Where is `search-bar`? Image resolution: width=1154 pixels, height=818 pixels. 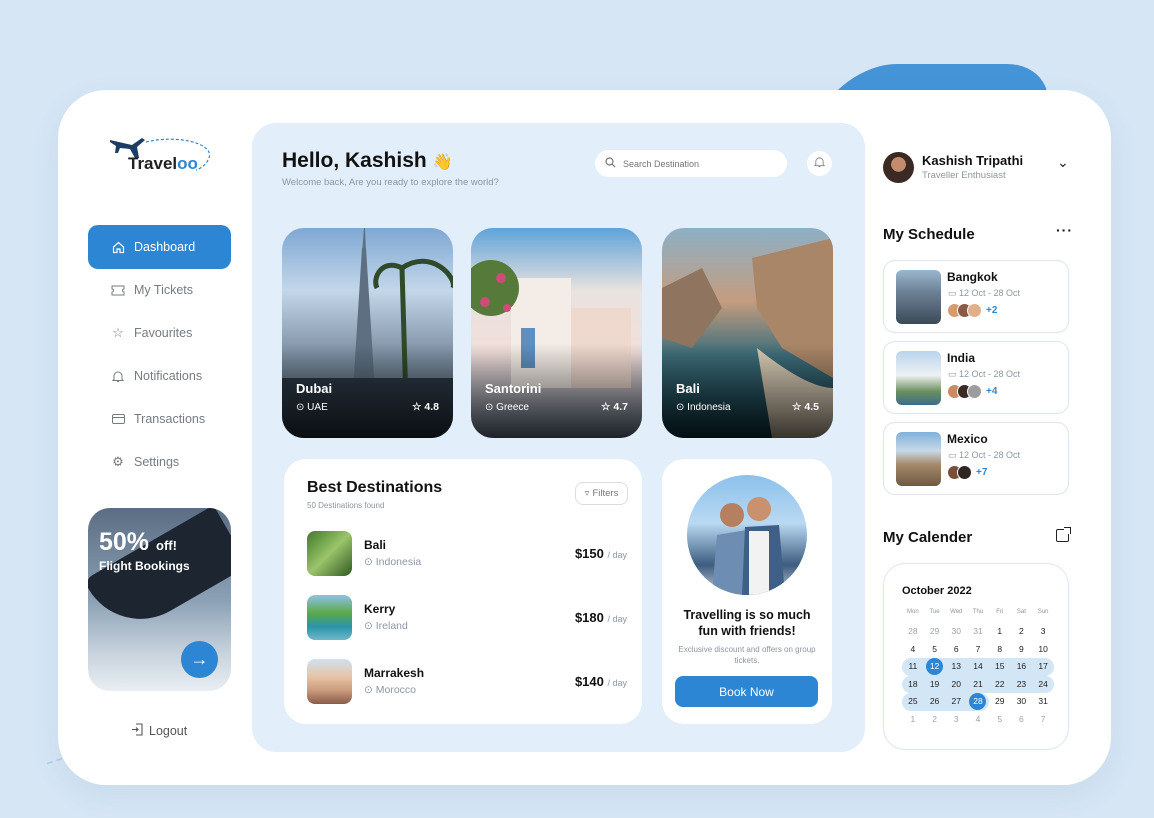 search-bar is located at coordinates (691, 163).